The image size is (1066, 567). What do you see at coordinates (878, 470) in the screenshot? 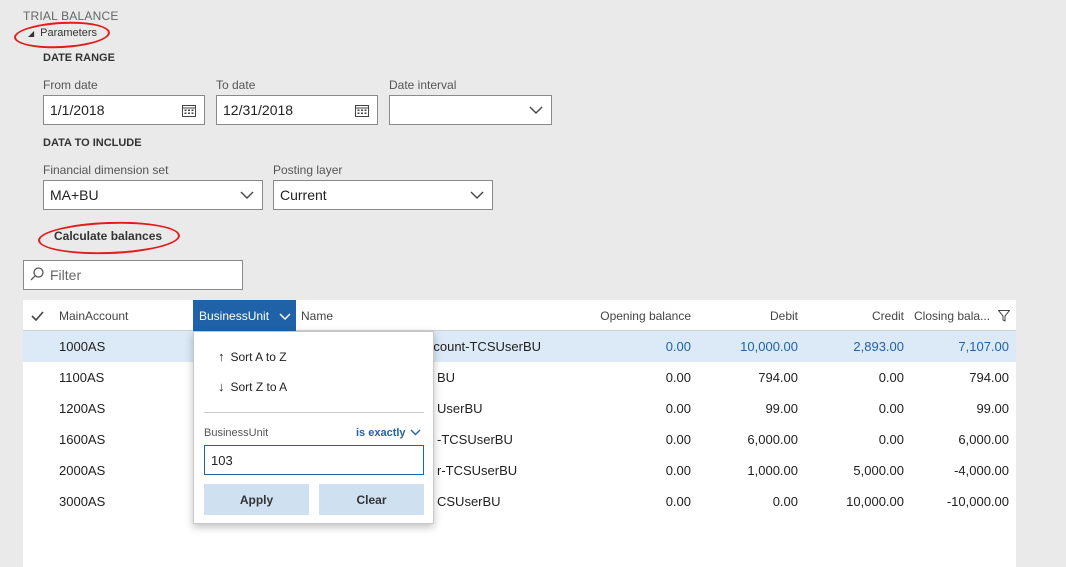
I see `cell-credit: 5,000.00` at bounding box center [878, 470].